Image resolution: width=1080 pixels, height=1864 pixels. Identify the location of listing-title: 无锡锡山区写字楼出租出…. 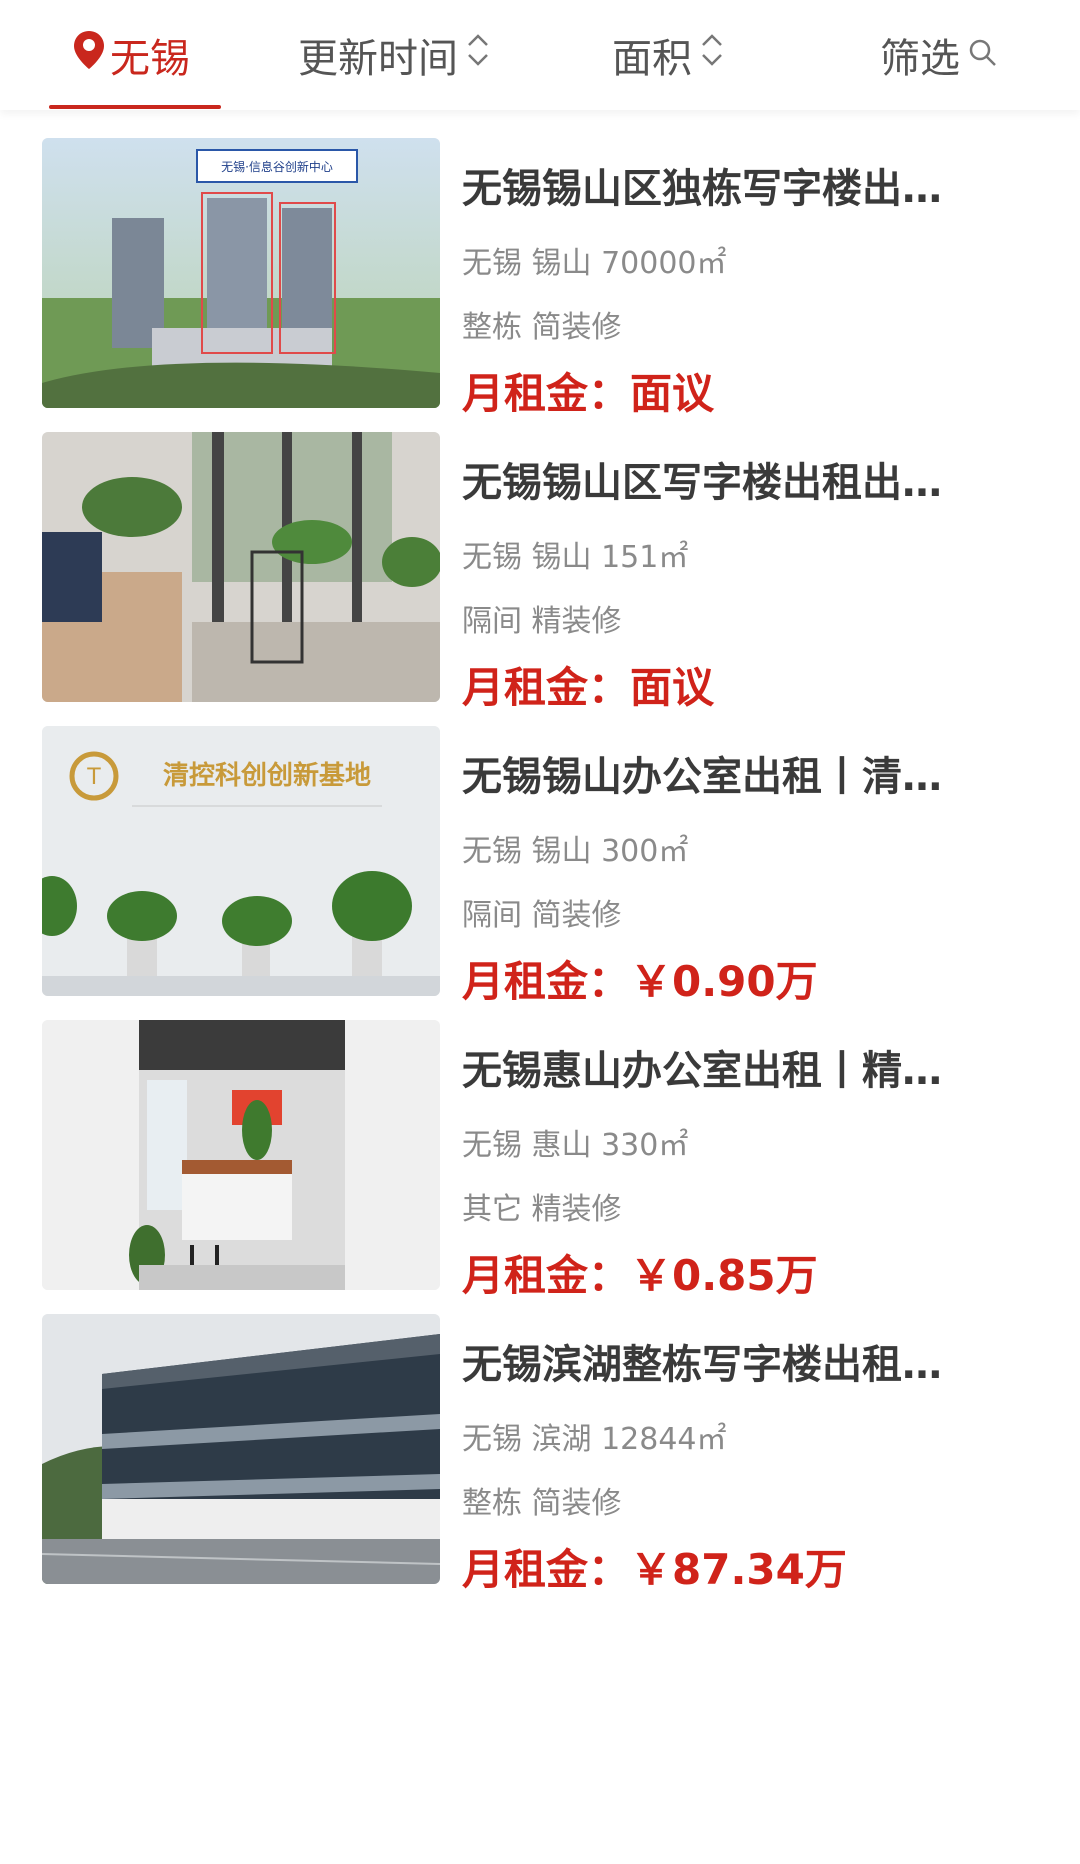
(732, 479).